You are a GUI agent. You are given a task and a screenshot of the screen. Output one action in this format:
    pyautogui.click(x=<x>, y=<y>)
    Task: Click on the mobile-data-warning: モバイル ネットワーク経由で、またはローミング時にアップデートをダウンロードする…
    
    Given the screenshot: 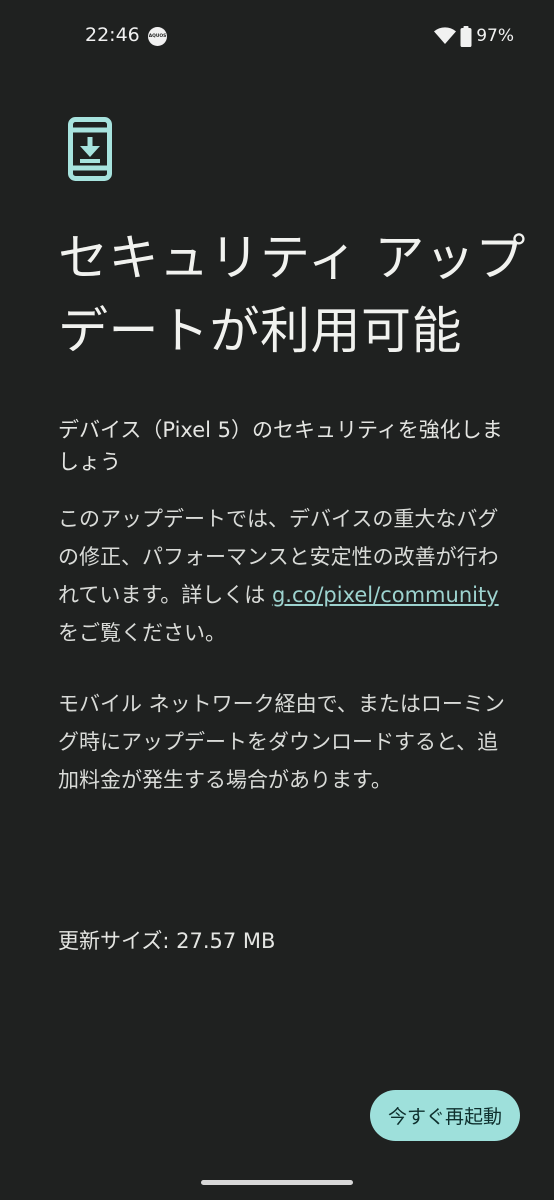 What is the action you would take?
    pyautogui.click(x=281, y=742)
    